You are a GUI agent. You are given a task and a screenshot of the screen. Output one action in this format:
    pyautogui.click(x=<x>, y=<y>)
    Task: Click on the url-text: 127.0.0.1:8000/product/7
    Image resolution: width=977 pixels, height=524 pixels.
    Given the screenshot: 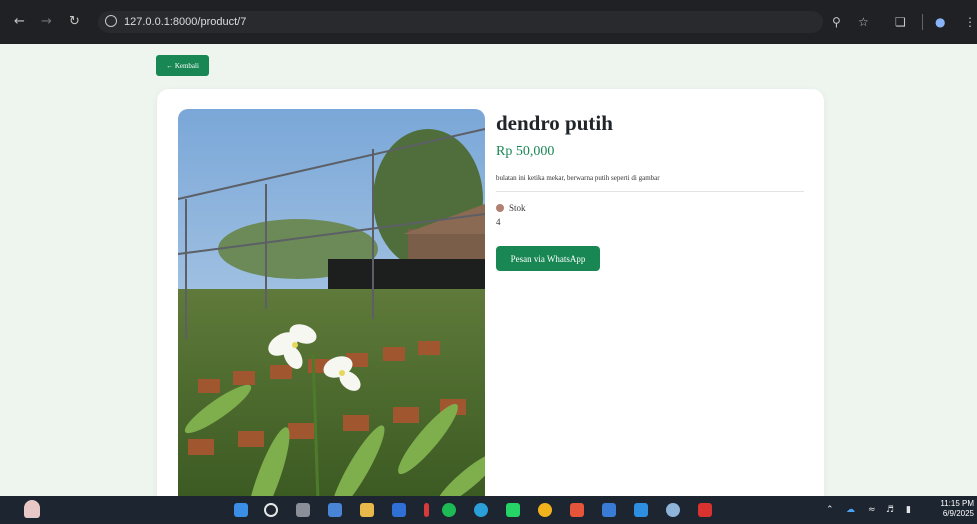 What is the action you would take?
    pyautogui.click(x=185, y=22)
    